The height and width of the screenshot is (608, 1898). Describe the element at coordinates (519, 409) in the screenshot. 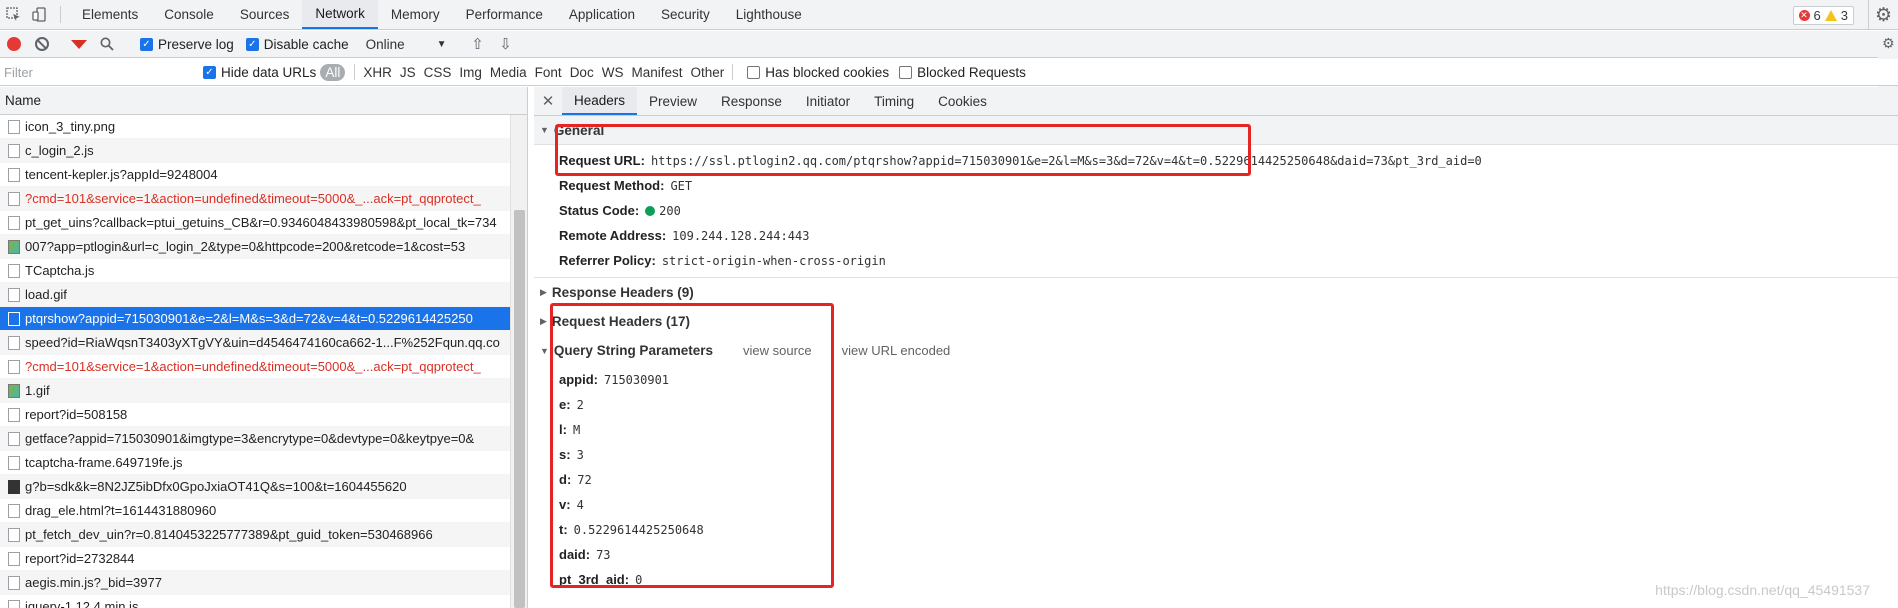

I see `scrollbar-thumb` at that location.